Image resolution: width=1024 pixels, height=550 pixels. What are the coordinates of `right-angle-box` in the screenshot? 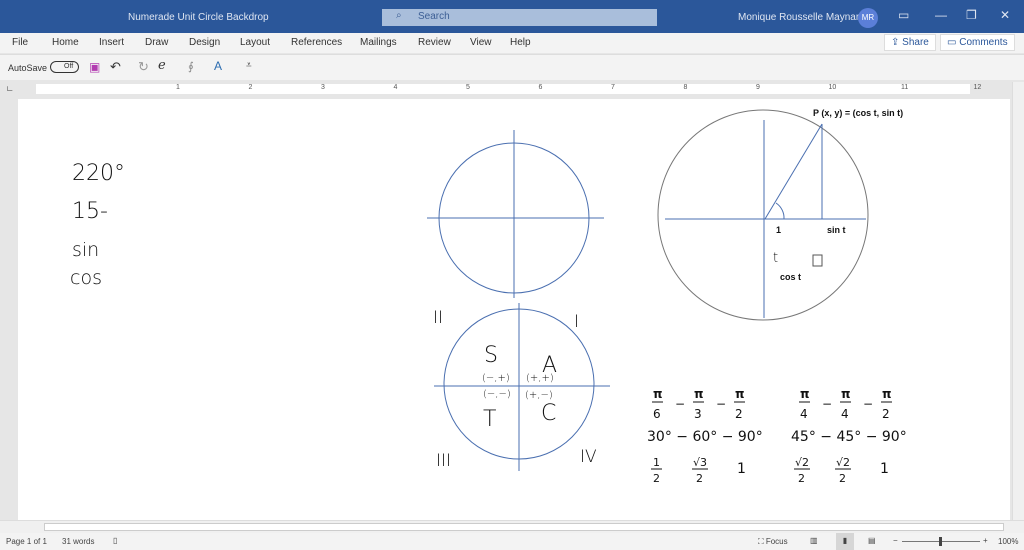 It's located at (817, 260).